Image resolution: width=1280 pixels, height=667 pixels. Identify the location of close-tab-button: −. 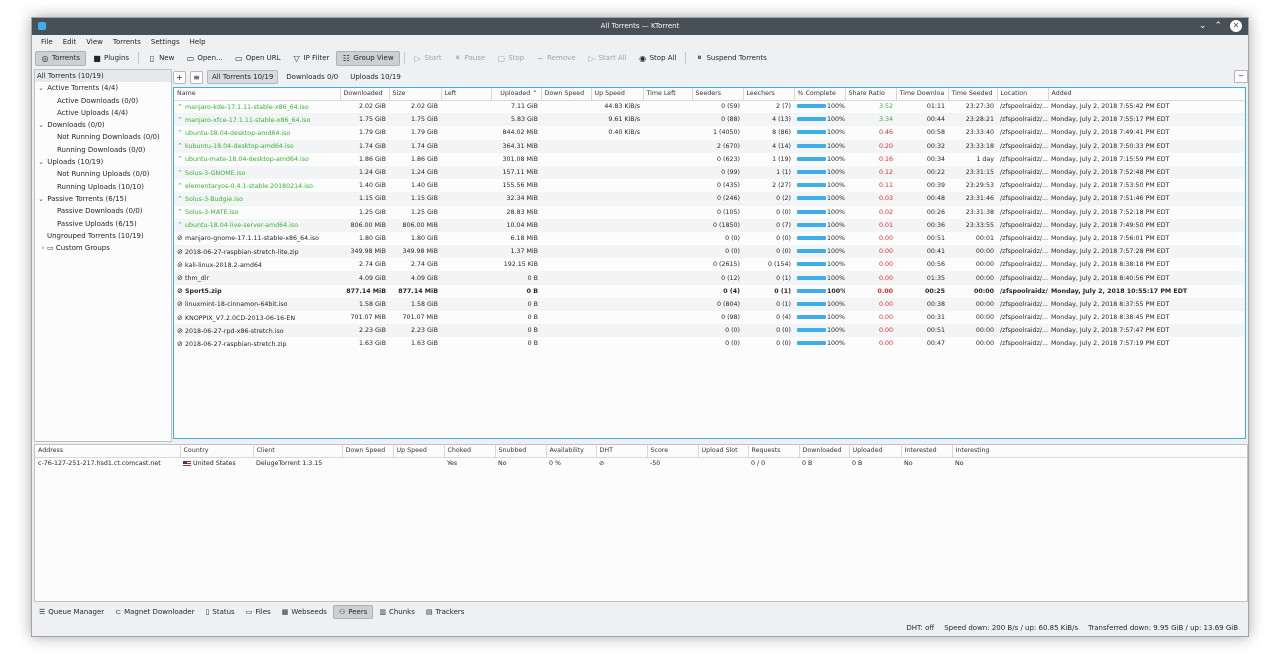
(1241, 76).